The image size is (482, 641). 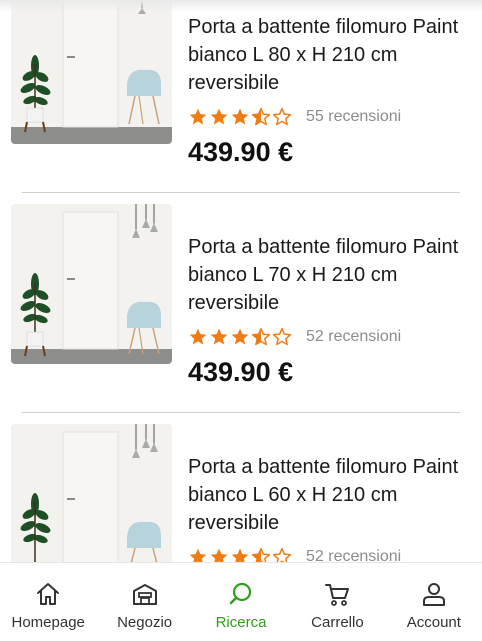 What do you see at coordinates (241, 622) in the screenshot?
I see `nav-label: Ricerca` at bounding box center [241, 622].